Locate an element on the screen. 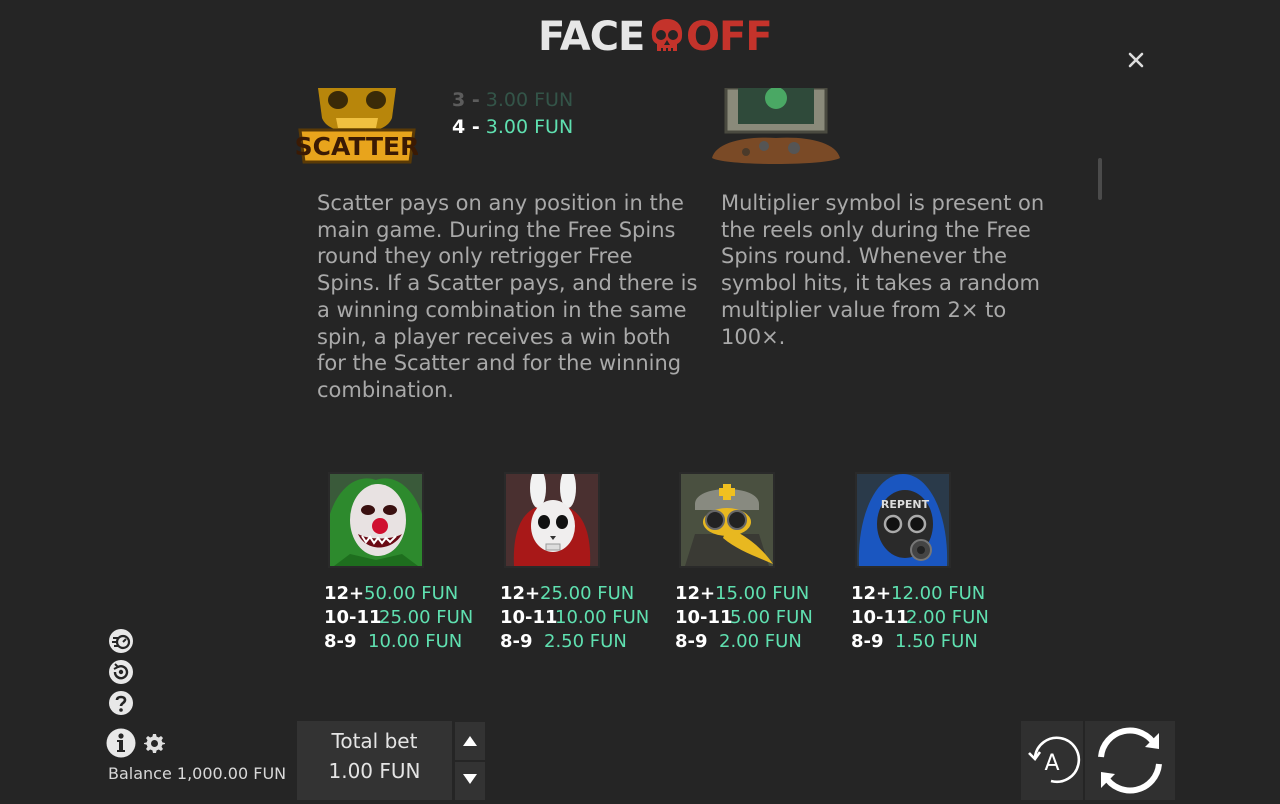  bet-decrease-button is located at coordinates (470, 781).